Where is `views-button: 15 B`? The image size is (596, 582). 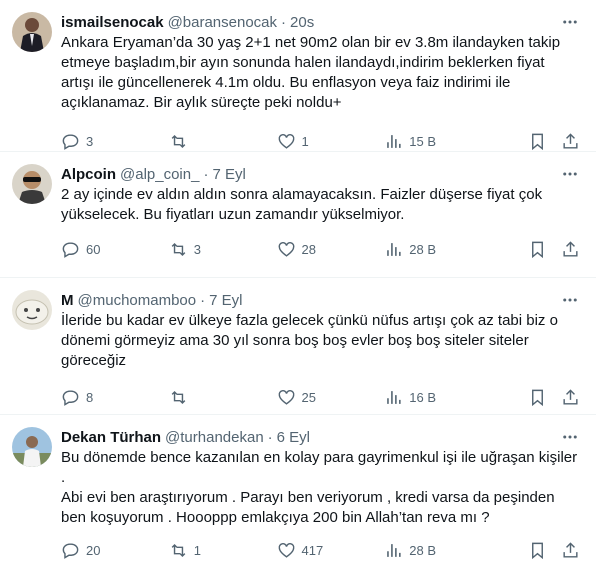 views-button: 15 B is located at coordinates (438, 141).